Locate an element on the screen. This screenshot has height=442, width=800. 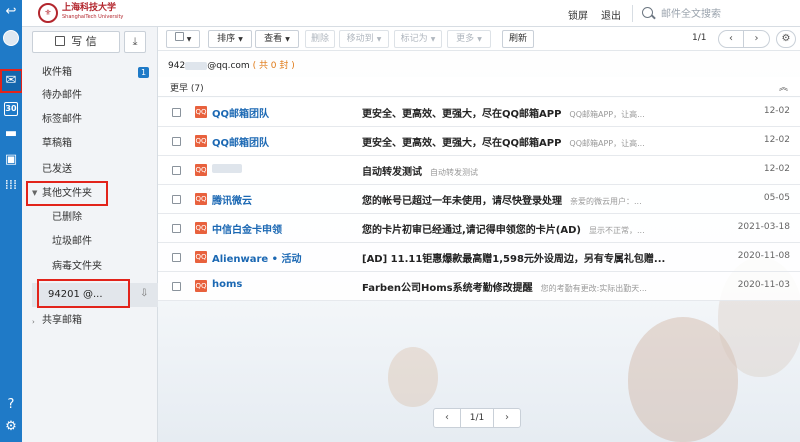
folder-drafts: 草稿箱 is located at coordinates (57, 144).